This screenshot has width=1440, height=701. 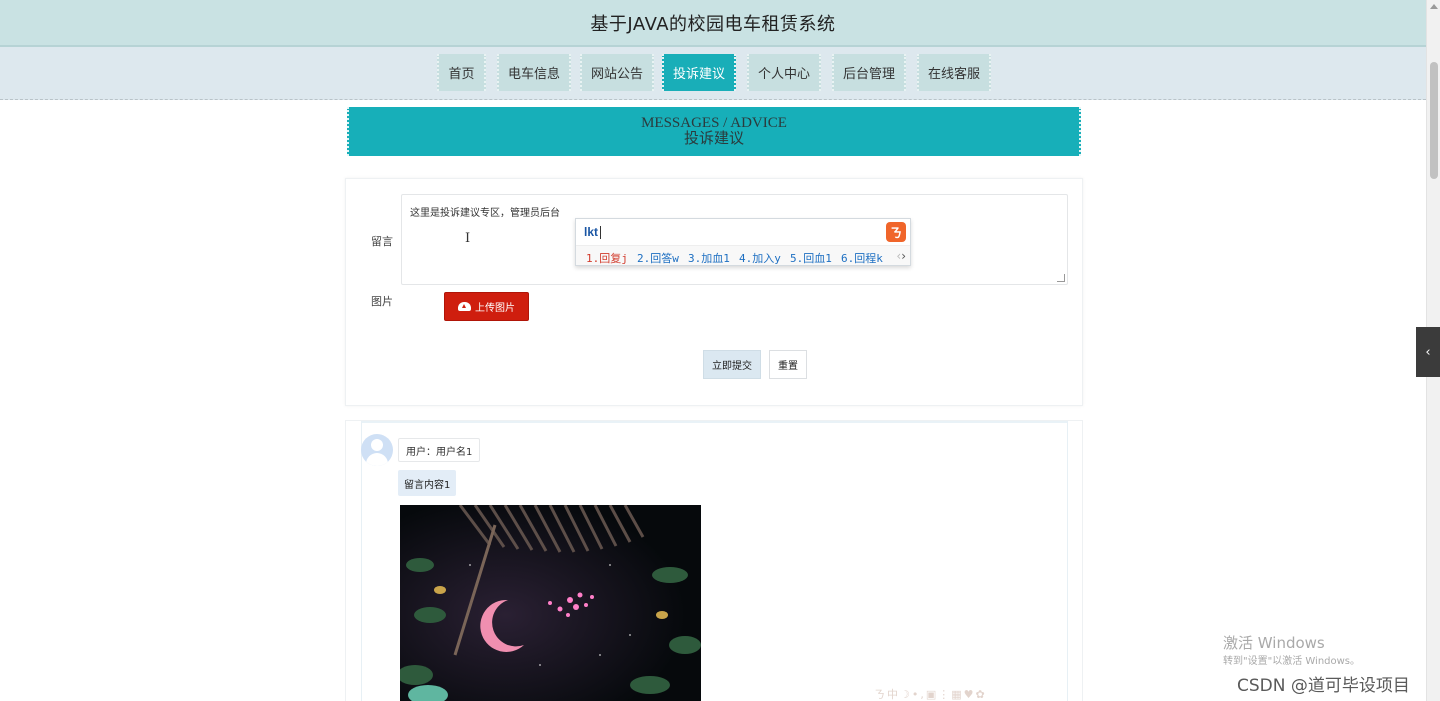 What do you see at coordinates (1061, 278) in the screenshot?
I see `resize-handle` at bounding box center [1061, 278].